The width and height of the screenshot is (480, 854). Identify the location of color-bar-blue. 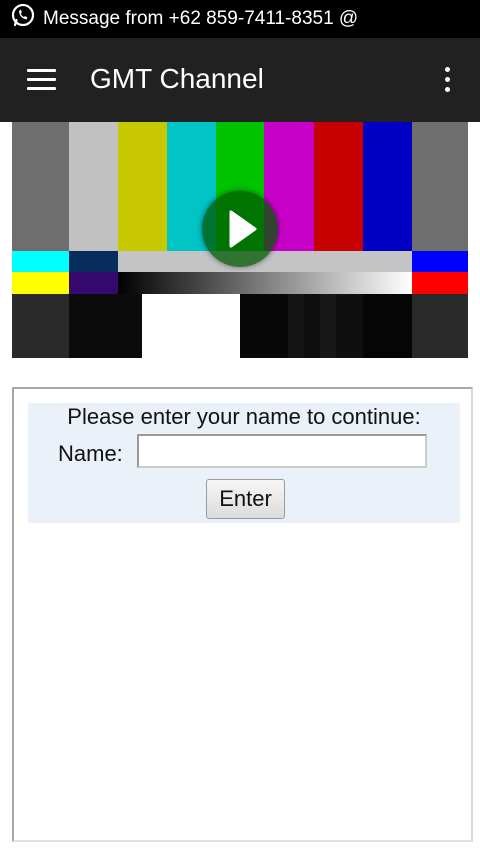
(387, 186).